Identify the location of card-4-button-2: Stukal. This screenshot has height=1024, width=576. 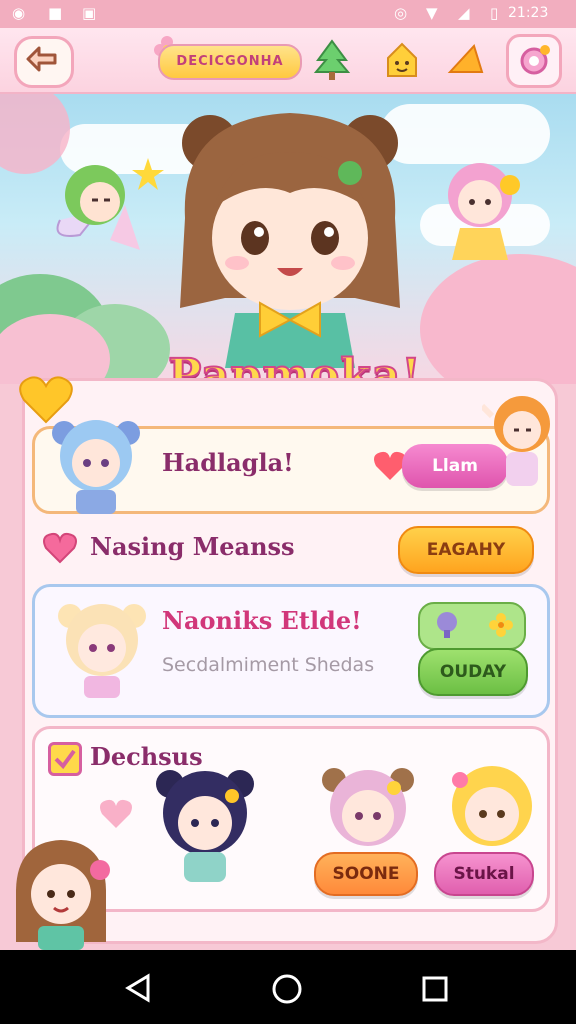
(484, 874).